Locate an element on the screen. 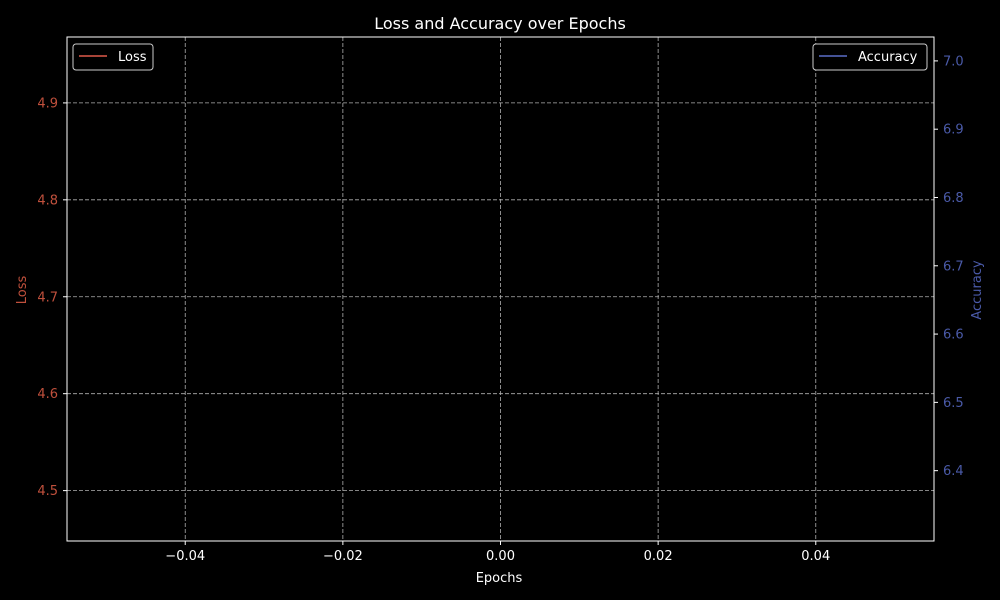 The width and height of the screenshot is (1000, 600). x-tick-label: −0.04 is located at coordinates (185, 556).